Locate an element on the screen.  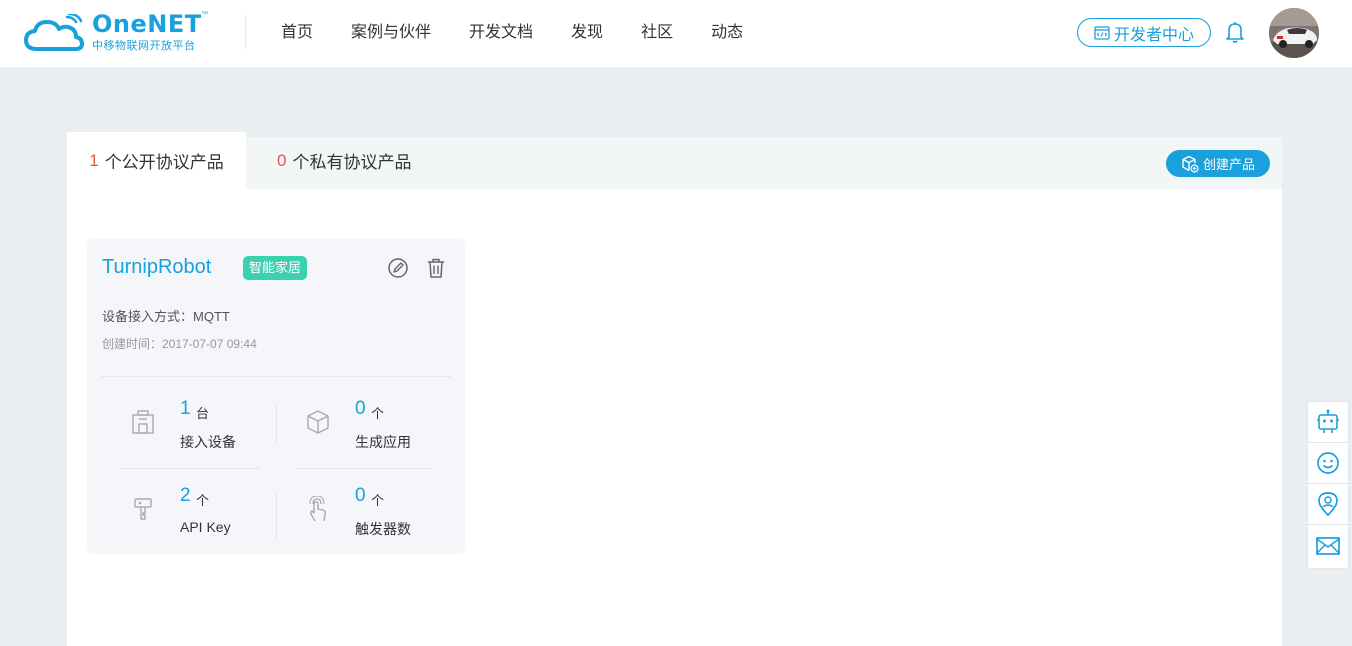
bell-icon is located at coordinates (1235, 32).